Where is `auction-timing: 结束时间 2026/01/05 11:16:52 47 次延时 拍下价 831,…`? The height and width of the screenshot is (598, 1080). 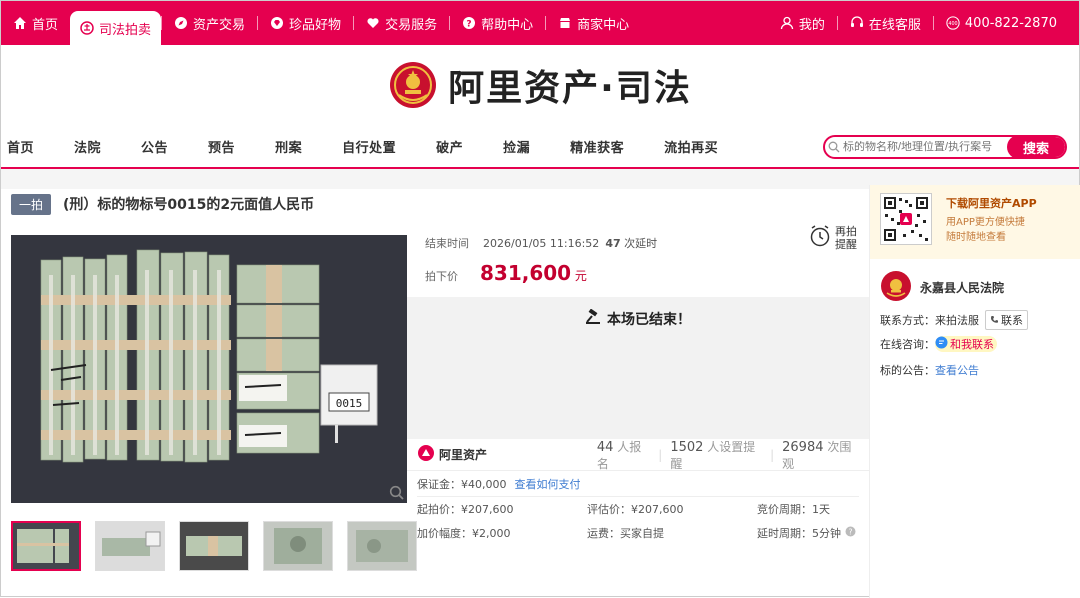
auction-timing: 结束时间 2026/01/05 11:16:52 47 次延时 拍下价 831,… is located at coordinates (638, 260).